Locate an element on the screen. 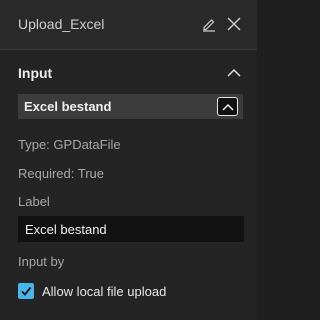 The image size is (320, 320). parameter-collapse-button is located at coordinates (227, 106).